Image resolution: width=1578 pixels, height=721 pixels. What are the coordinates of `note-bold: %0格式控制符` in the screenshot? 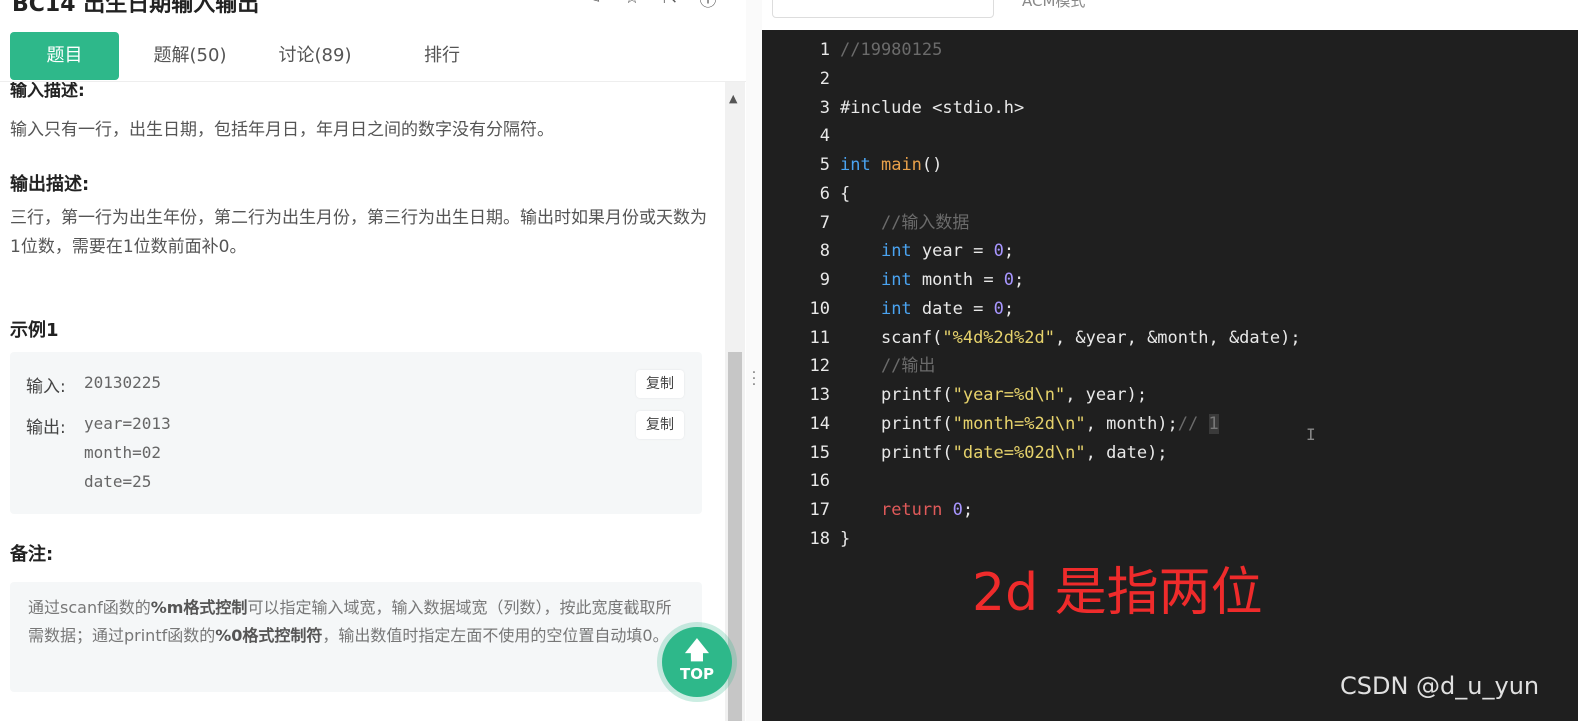 It's located at (269, 635).